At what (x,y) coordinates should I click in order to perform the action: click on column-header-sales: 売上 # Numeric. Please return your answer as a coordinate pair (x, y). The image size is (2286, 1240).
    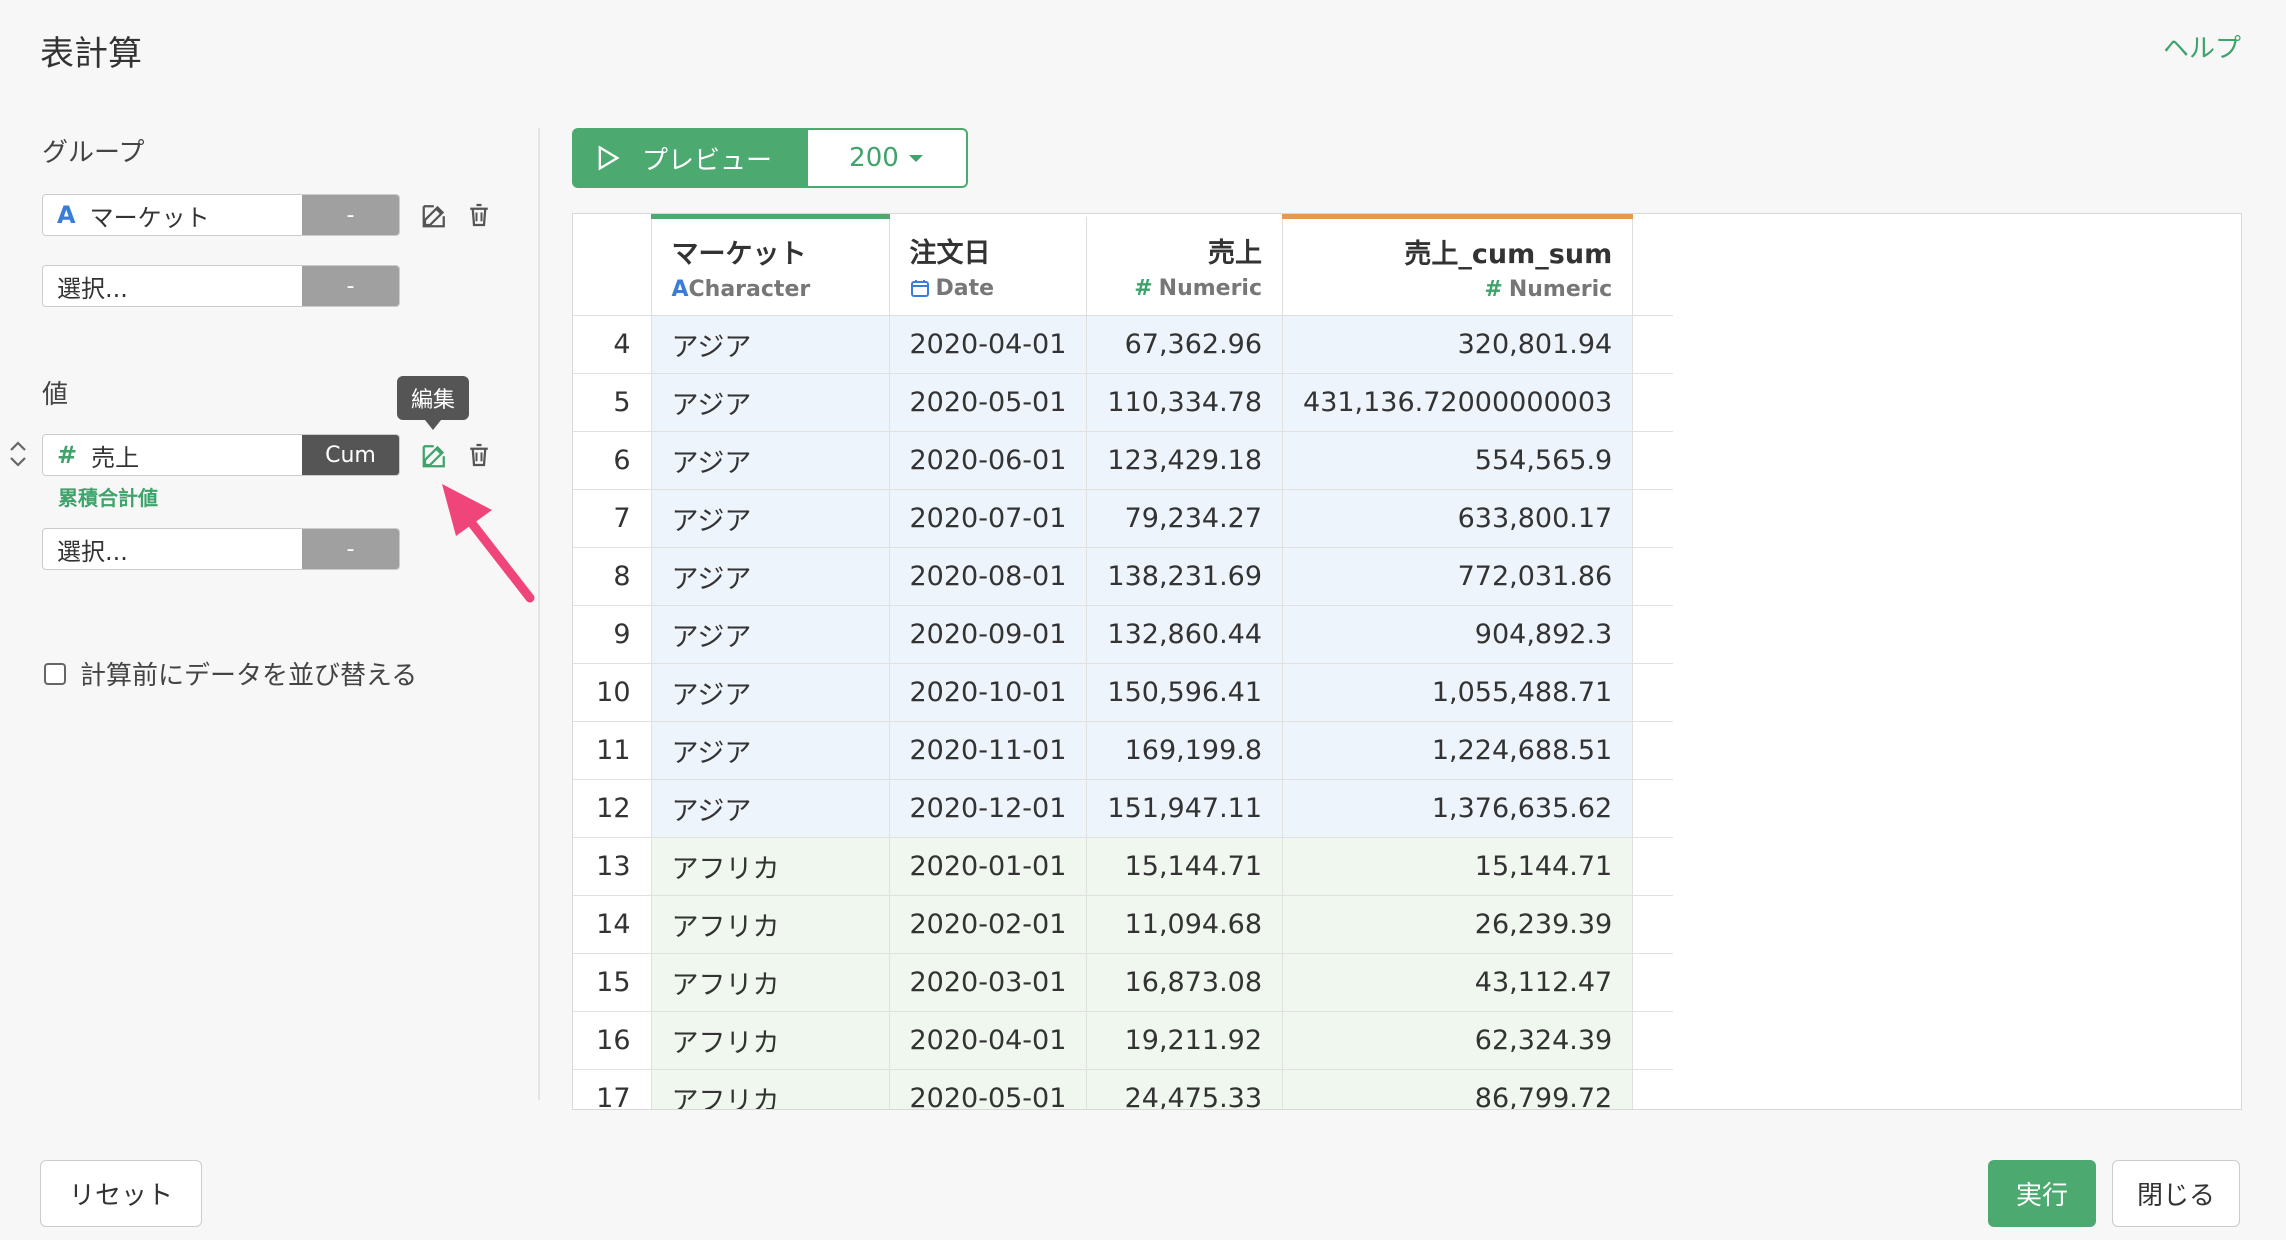
    Looking at the image, I should click on (1185, 266).